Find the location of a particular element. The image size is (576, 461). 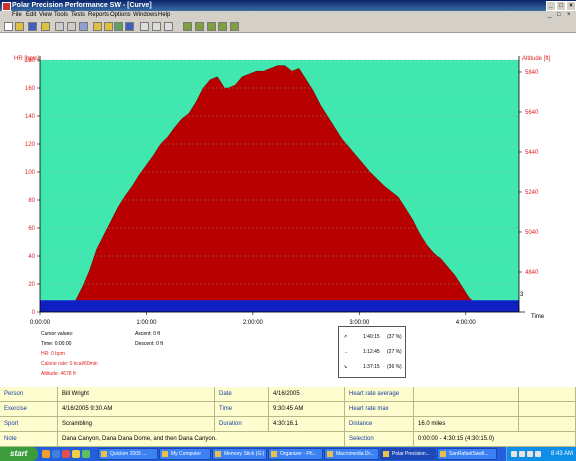

print-icon is located at coordinates (59, 26).